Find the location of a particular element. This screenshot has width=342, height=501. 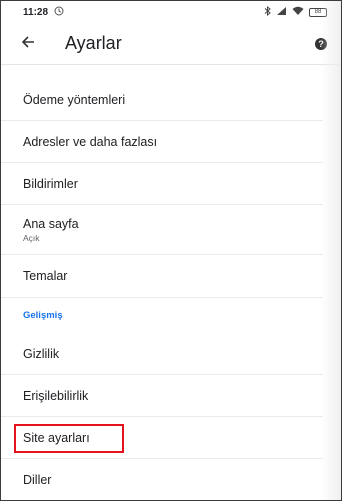

settings-item-label: Bildirimler is located at coordinates (50, 183).